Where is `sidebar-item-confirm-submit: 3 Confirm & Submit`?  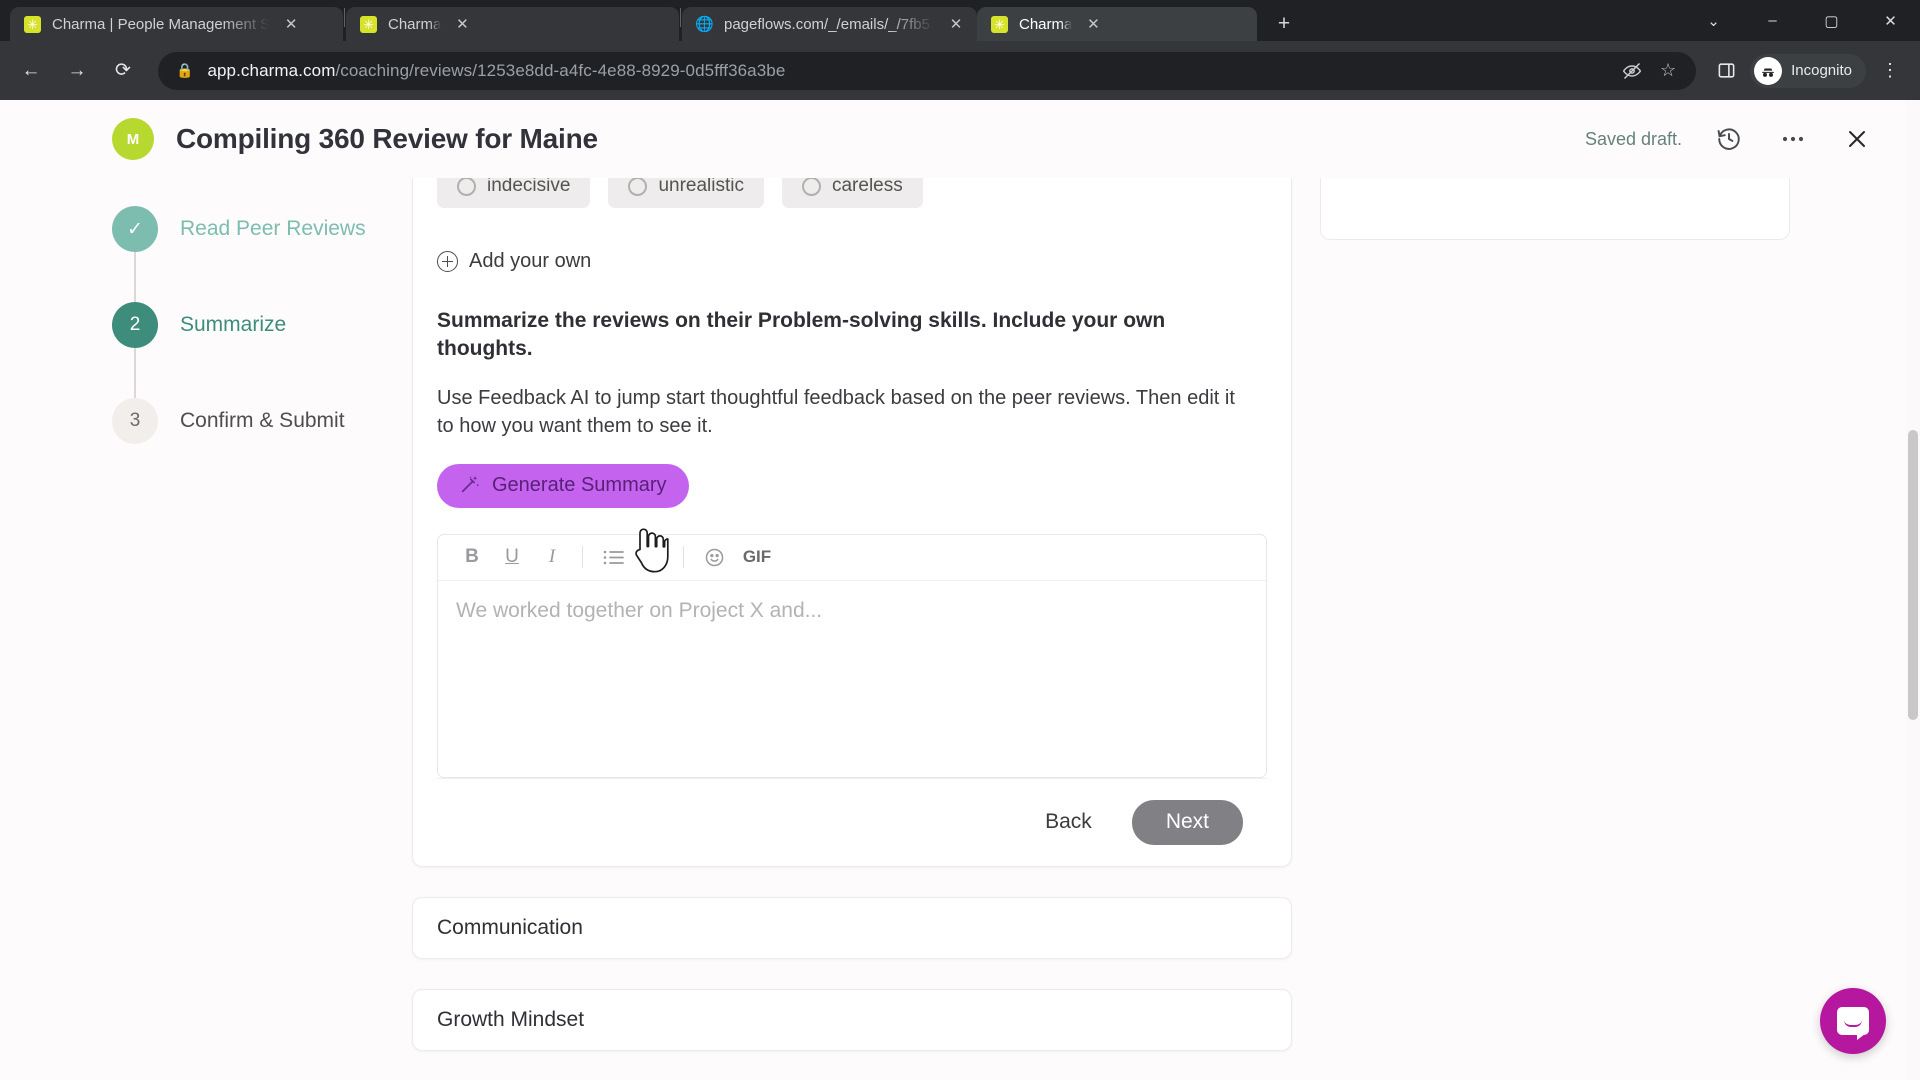 sidebar-item-confirm-submit: 3 Confirm & Submit is located at coordinates (262, 421).